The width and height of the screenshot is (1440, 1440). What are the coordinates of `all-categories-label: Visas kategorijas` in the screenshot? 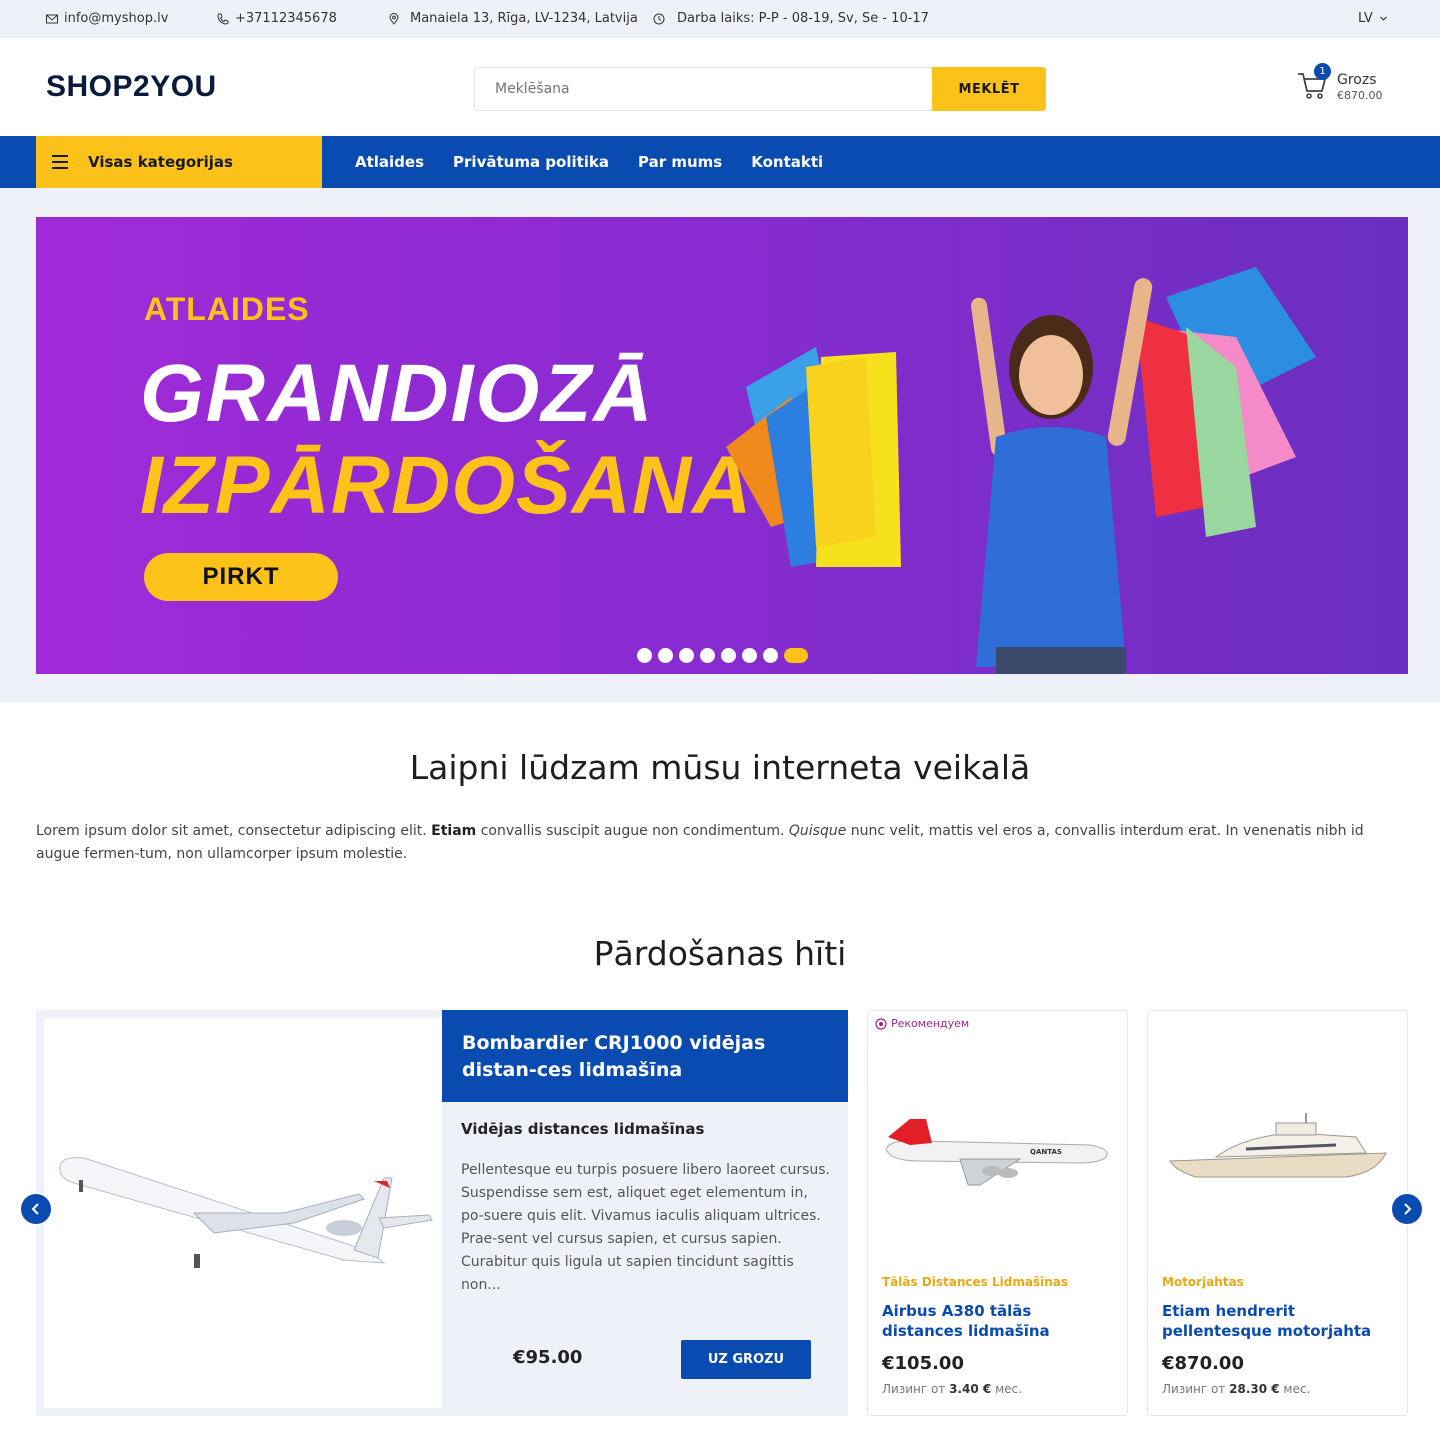 It's located at (160, 162).